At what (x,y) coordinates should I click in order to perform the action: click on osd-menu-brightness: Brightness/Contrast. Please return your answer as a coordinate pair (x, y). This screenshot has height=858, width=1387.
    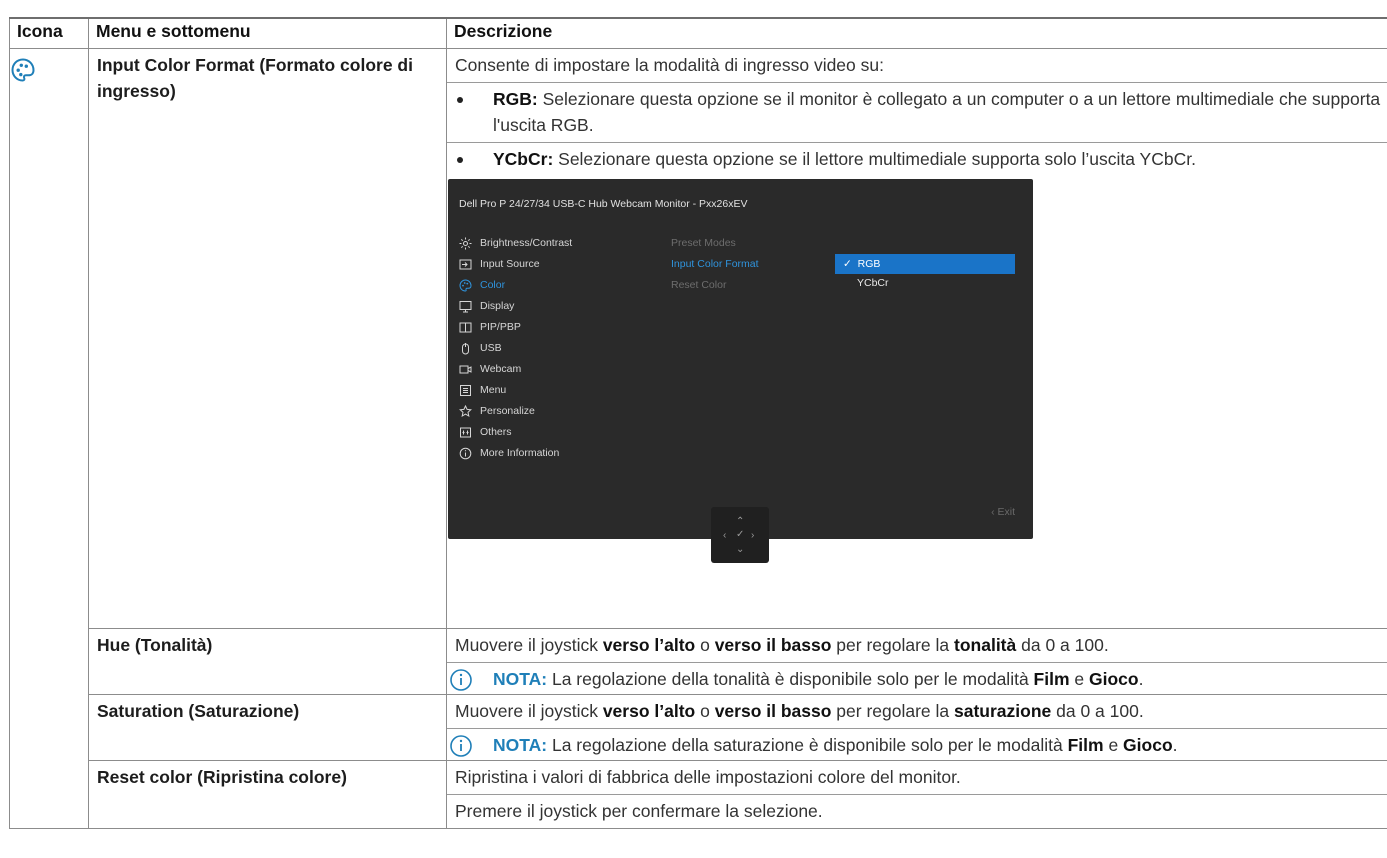
    Looking at the image, I should click on (515, 243).